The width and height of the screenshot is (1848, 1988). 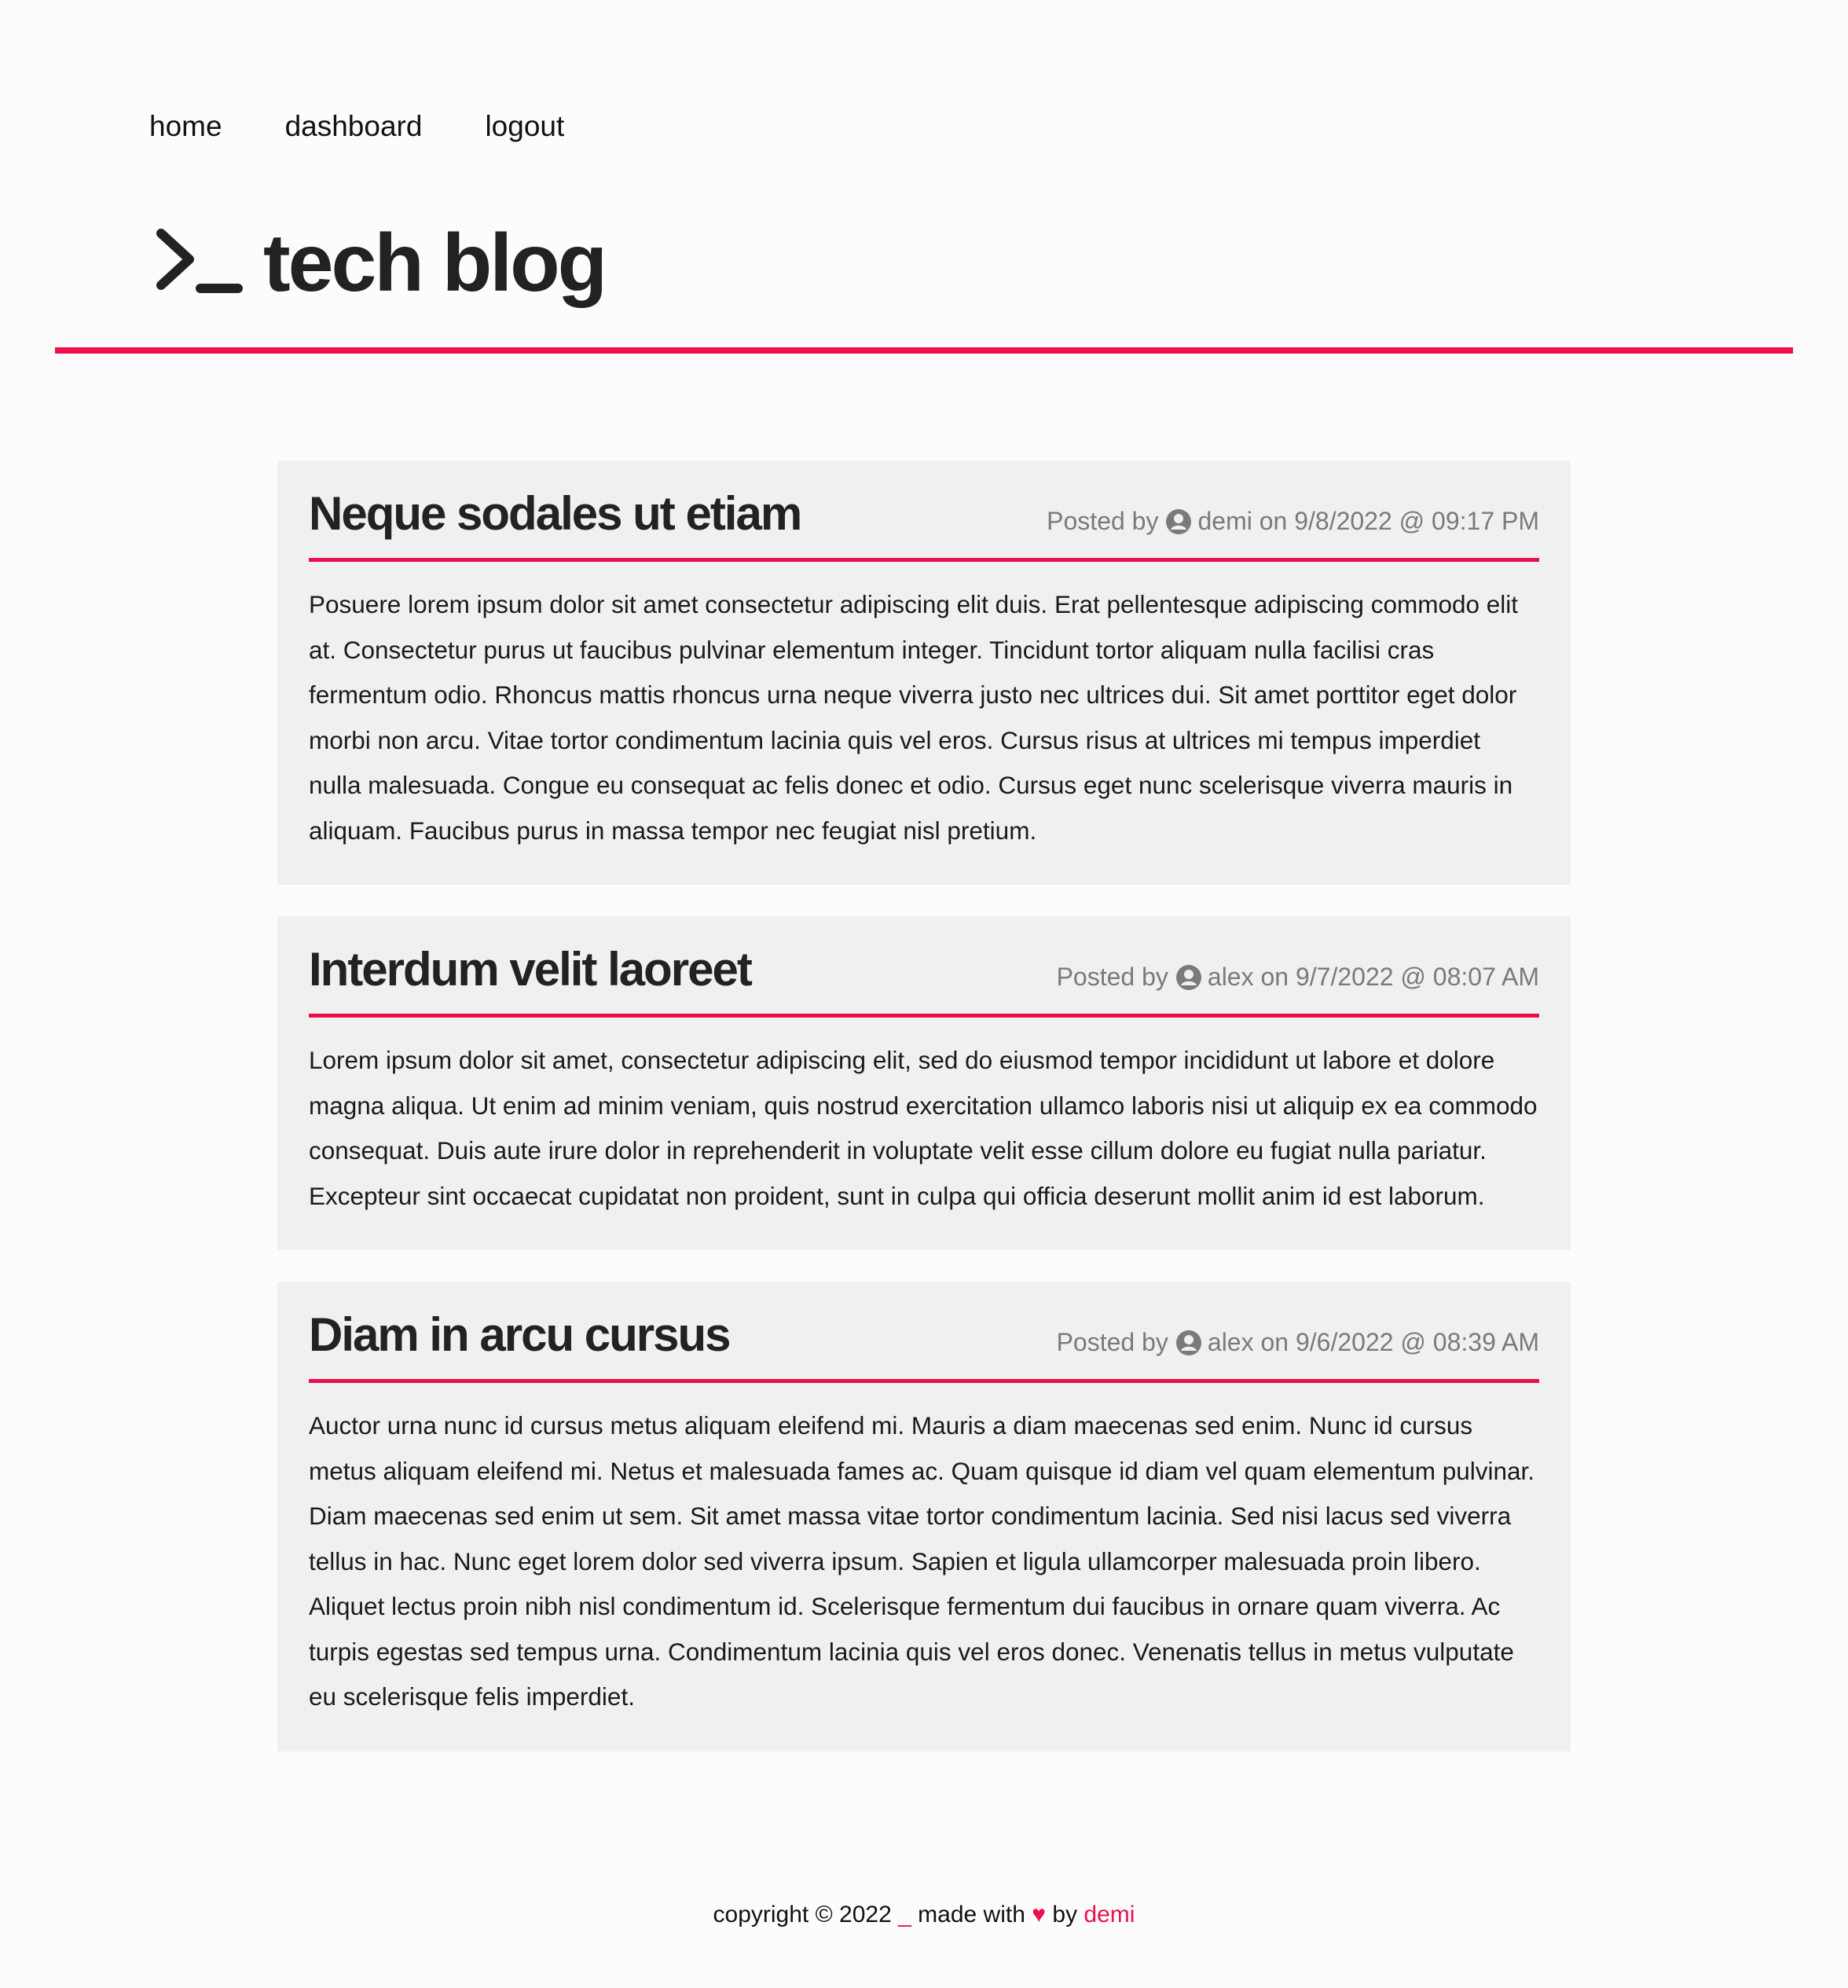 I want to click on footer-made-with: made with, so click(x=971, y=1914).